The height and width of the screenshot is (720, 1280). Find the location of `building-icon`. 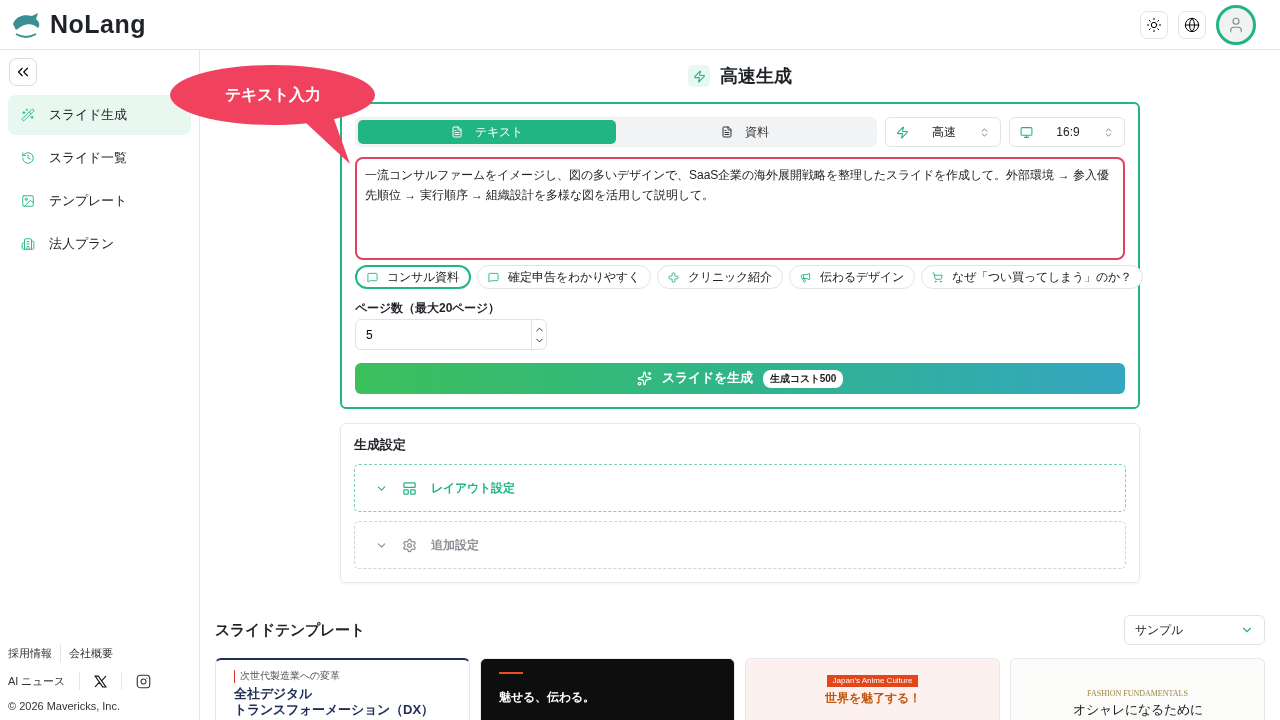

building-icon is located at coordinates (28, 244).